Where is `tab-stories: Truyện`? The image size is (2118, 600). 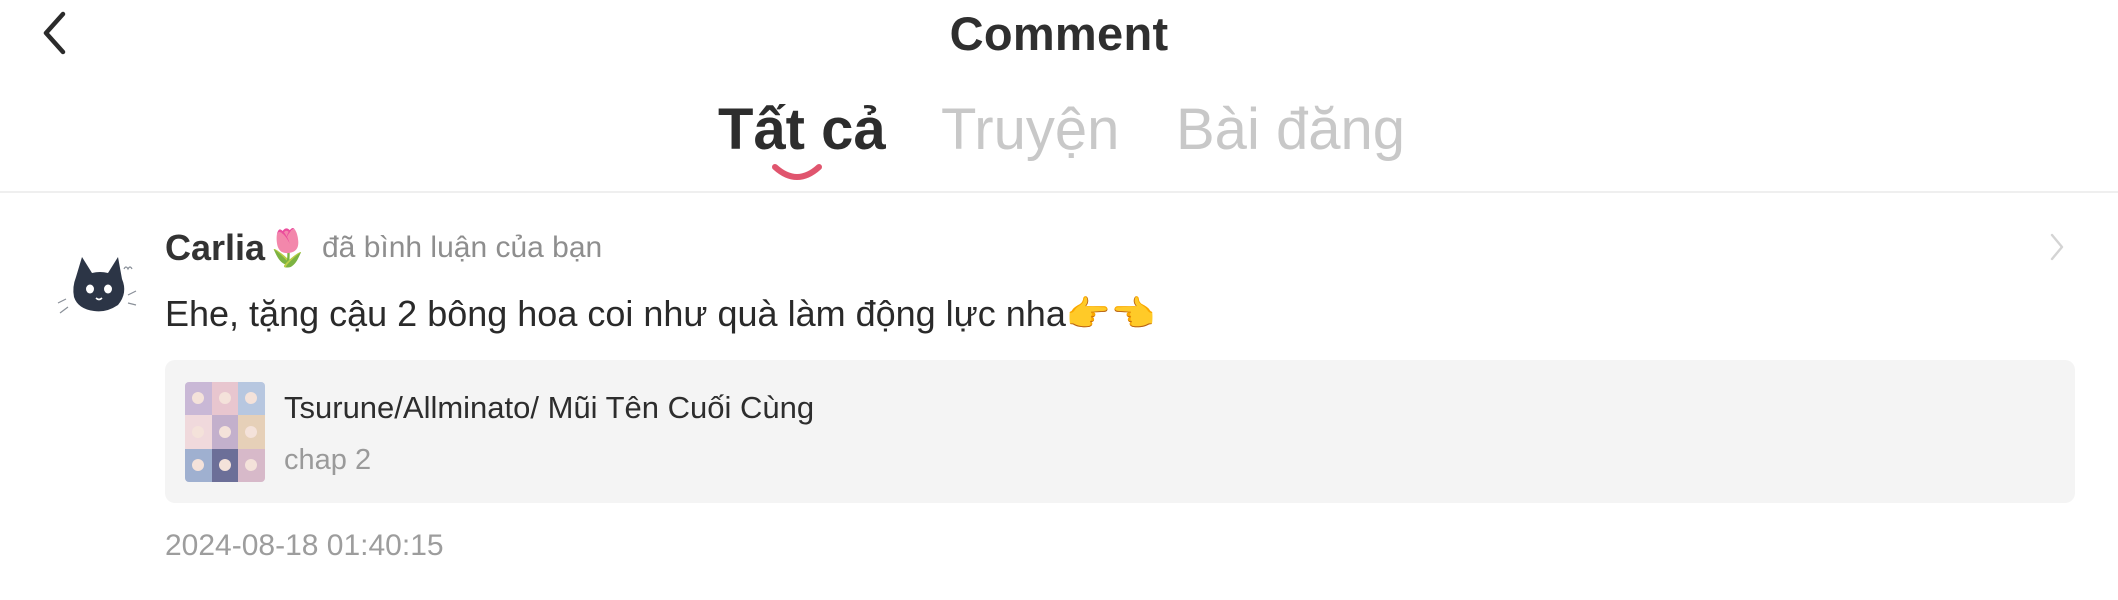 tab-stories: Truyện is located at coordinates (1030, 129).